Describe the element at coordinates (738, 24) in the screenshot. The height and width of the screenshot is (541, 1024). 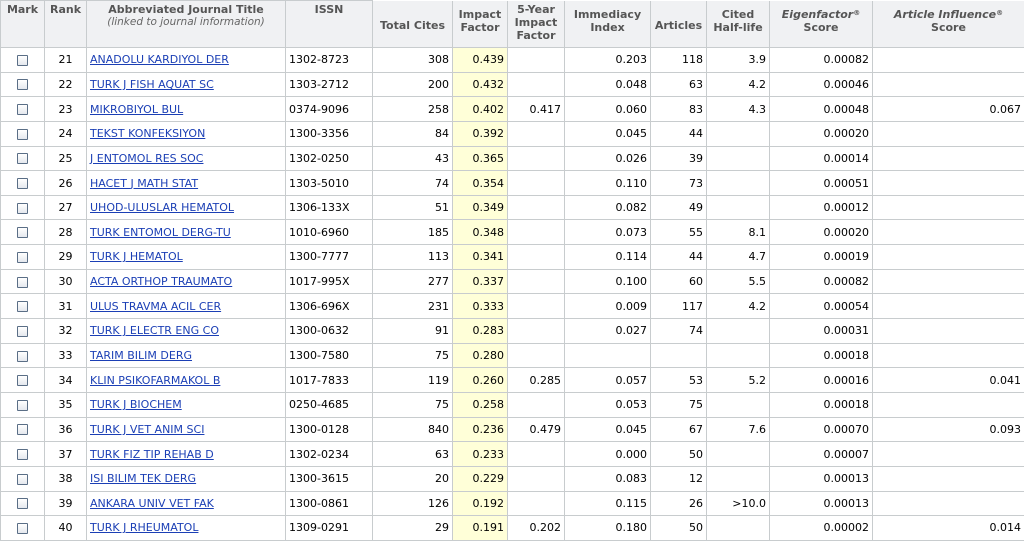
I see `column-header-cited-half-life: Cited Half-life` at that location.